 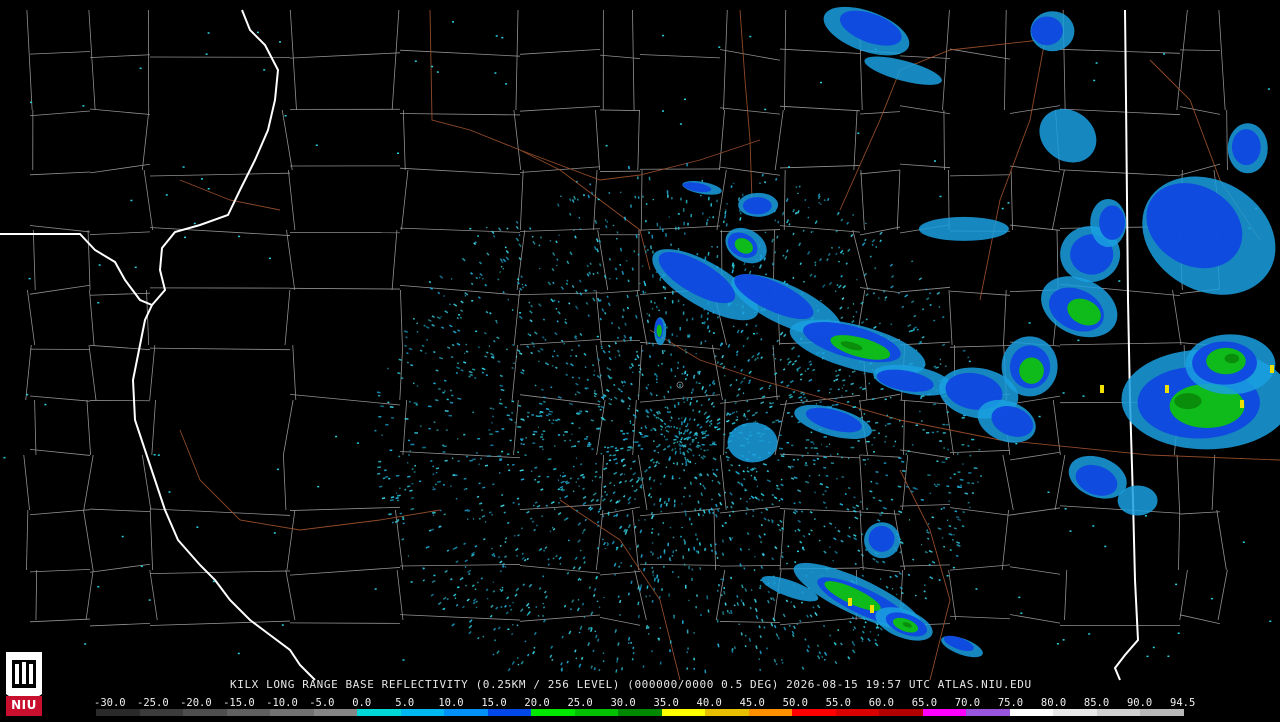 I want to click on legend-label: 40.0, so click(x=709, y=703).